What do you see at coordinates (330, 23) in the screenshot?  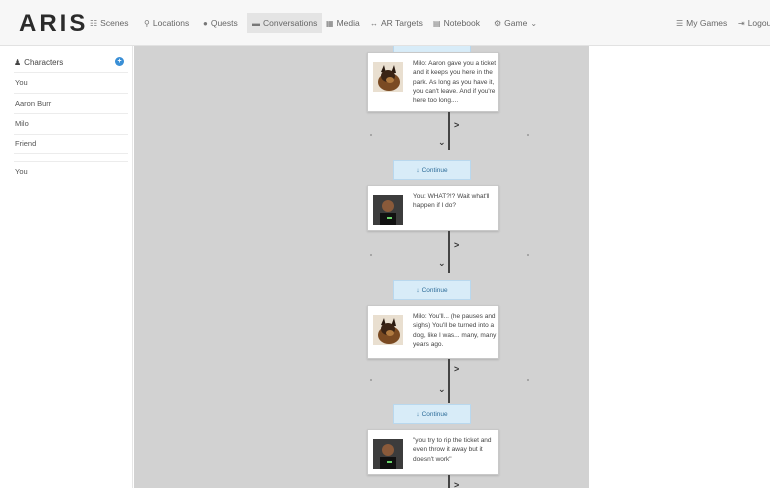 I see `media-icon: ▦` at bounding box center [330, 23].